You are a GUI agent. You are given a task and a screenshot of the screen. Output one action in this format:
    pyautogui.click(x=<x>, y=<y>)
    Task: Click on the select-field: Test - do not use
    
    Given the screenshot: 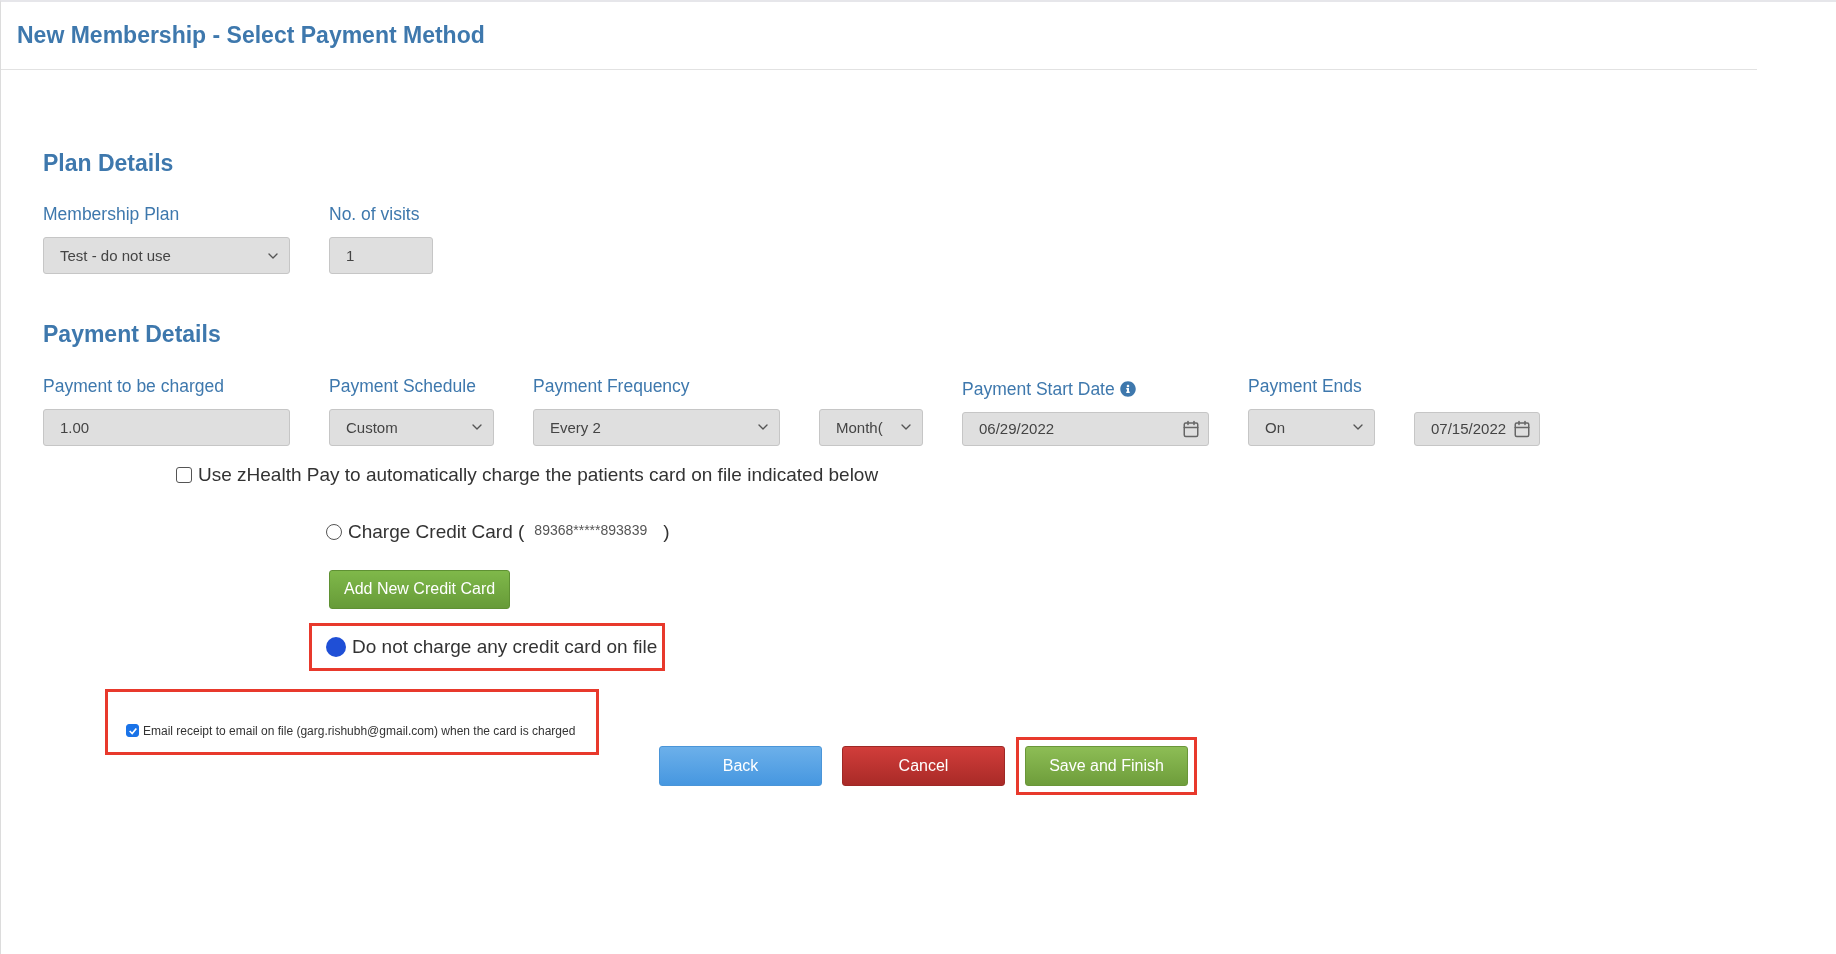 What is the action you would take?
    pyautogui.click(x=166, y=256)
    